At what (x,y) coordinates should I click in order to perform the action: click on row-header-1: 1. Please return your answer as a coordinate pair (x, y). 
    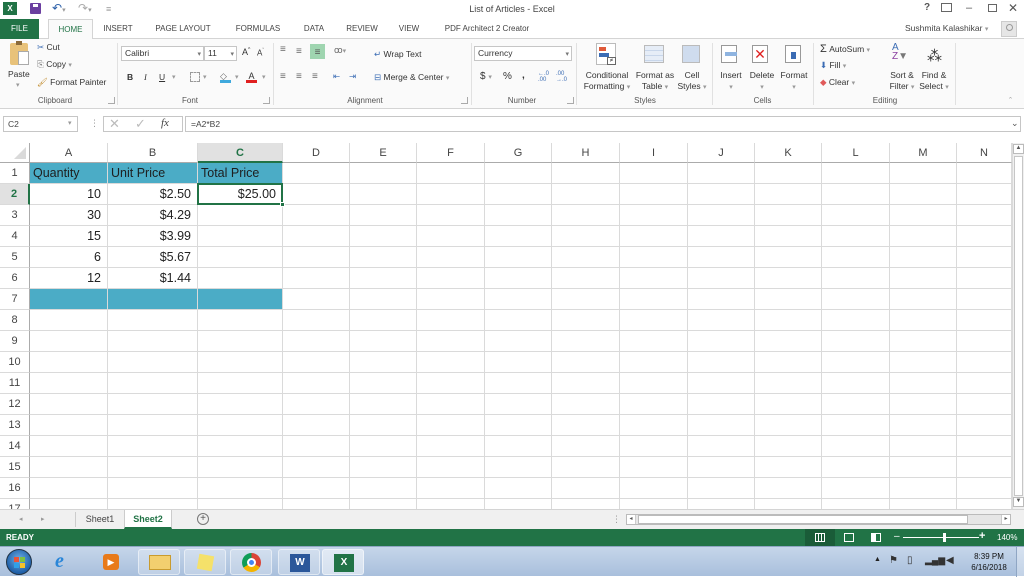
    Looking at the image, I should click on (15, 173).